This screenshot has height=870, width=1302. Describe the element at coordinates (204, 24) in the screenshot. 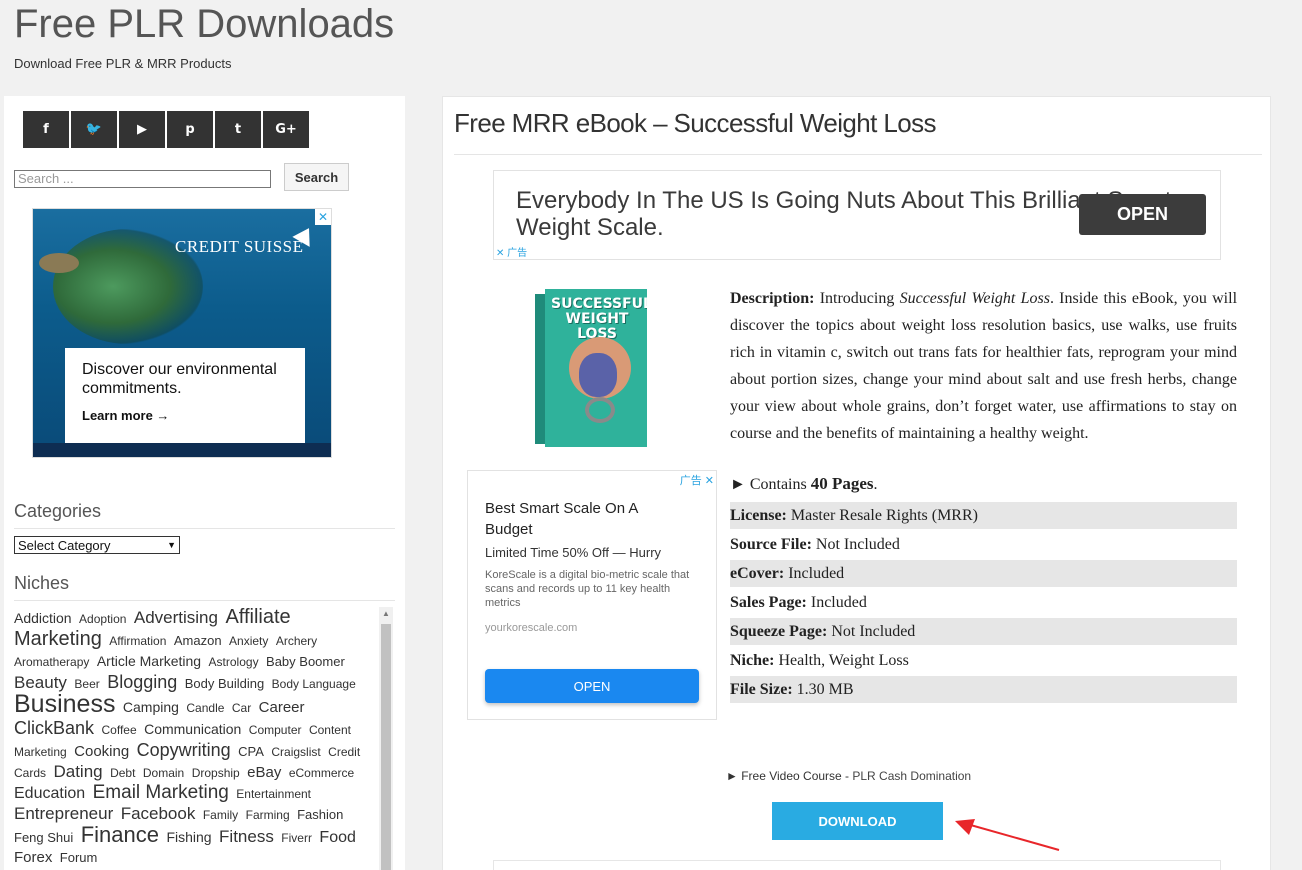

I see `site-title: Free PLR Downloads` at that location.